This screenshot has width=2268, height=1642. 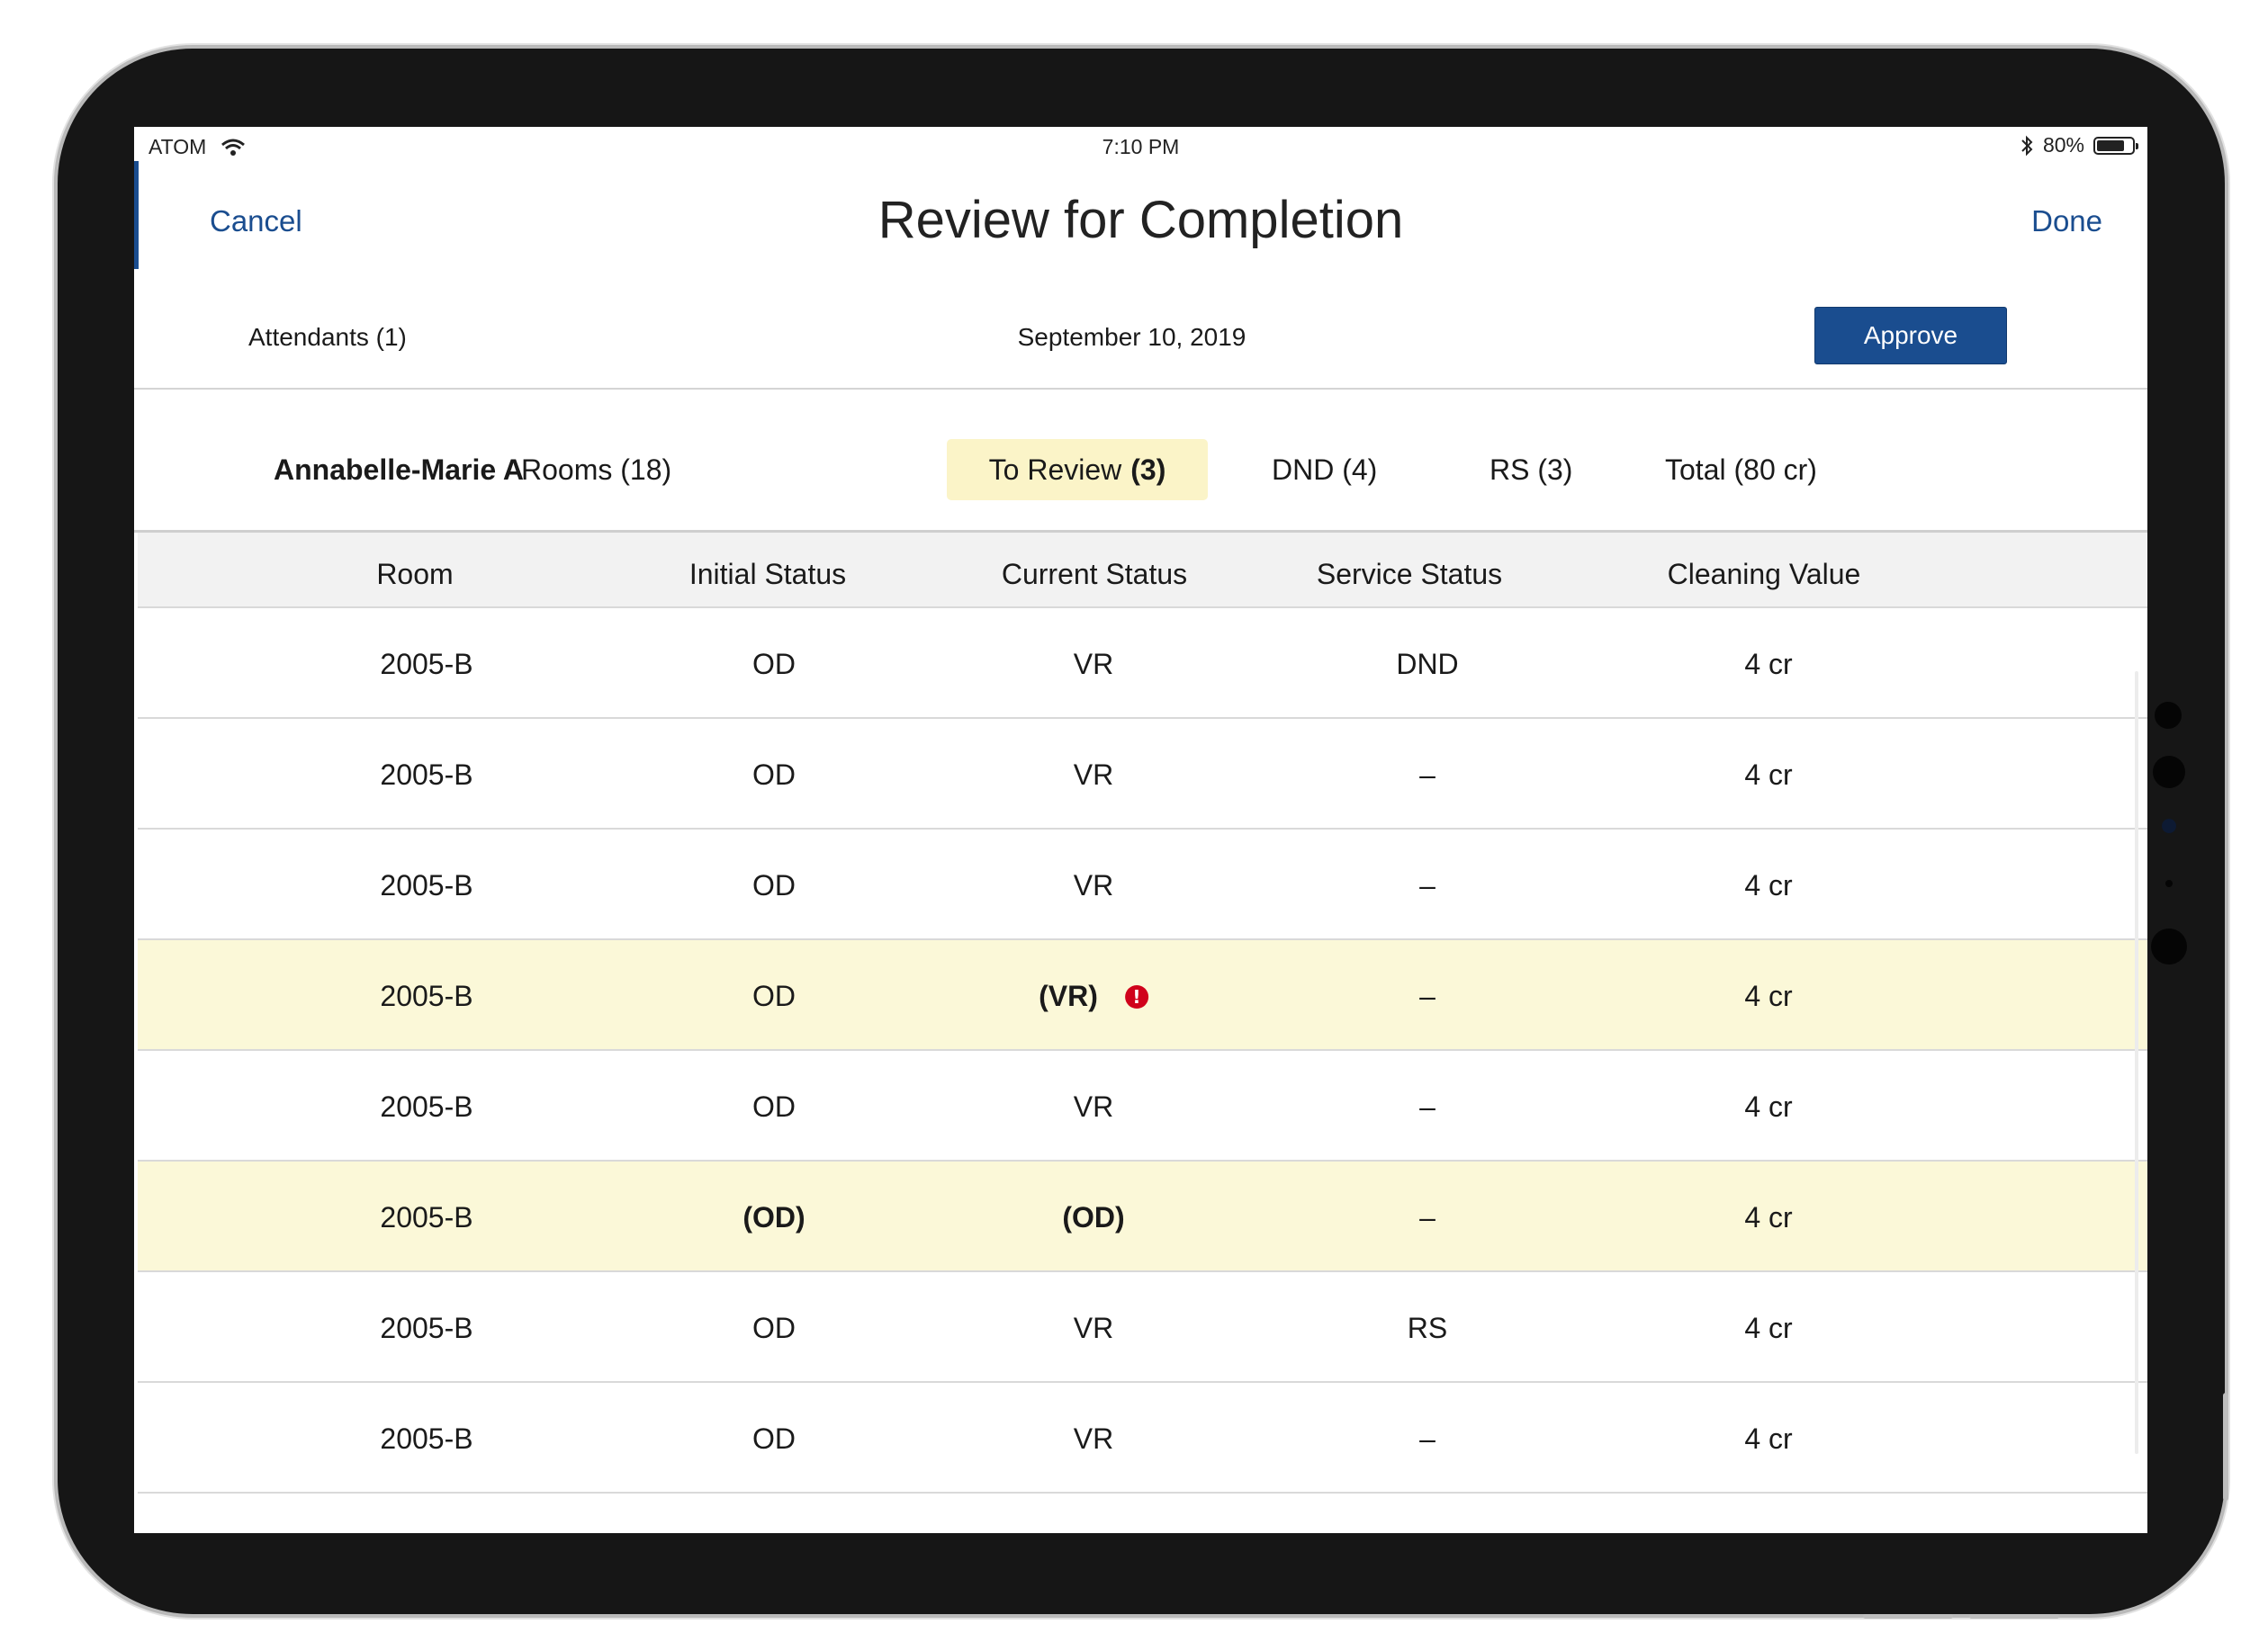 What do you see at coordinates (415, 575) in the screenshot?
I see `column-header-room: Room` at bounding box center [415, 575].